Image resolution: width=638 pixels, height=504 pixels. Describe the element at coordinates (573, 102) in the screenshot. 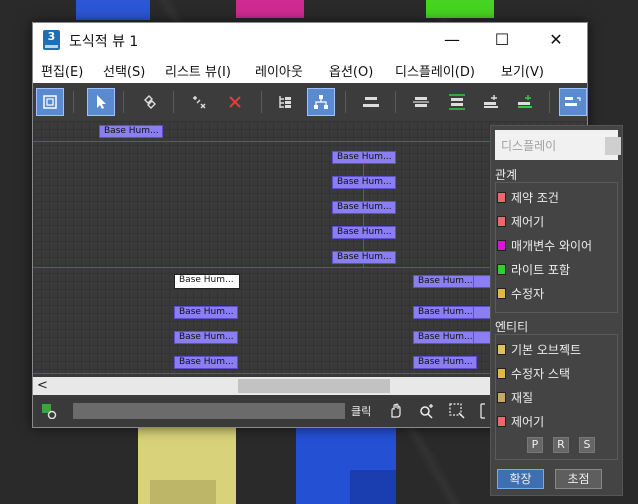

I see `list-views-icon` at that location.